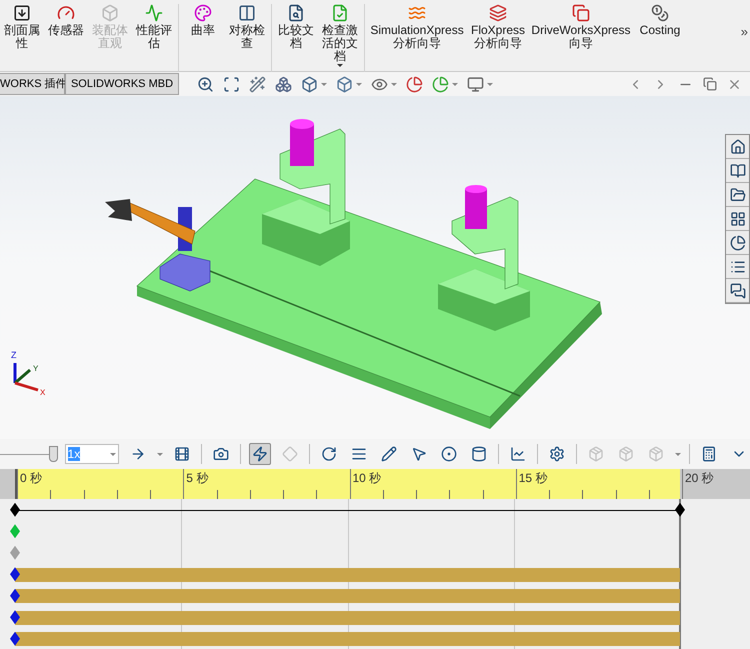 The width and height of the screenshot is (750, 649). I want to click on ribbon-button: 比较文档, so click(296, 27).